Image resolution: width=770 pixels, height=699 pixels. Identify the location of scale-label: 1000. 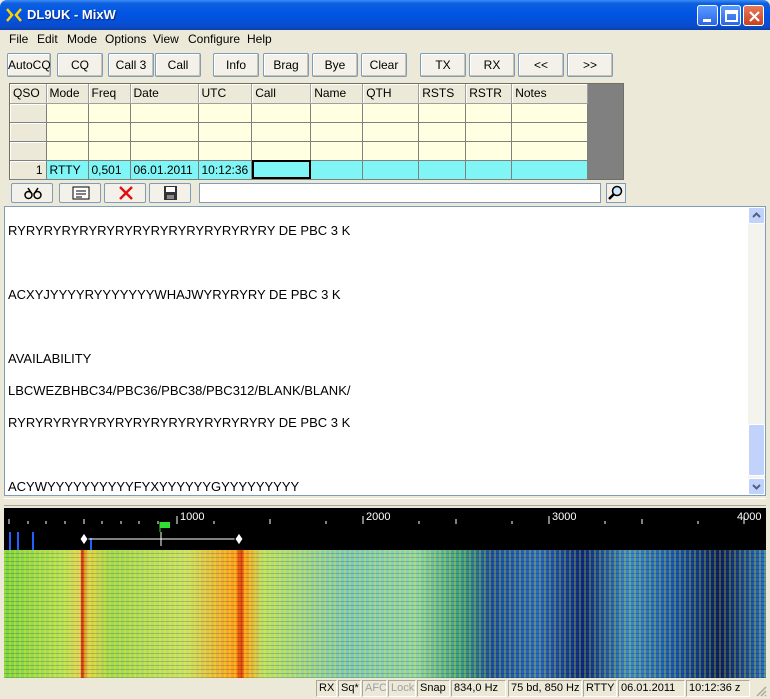
(192, 517).